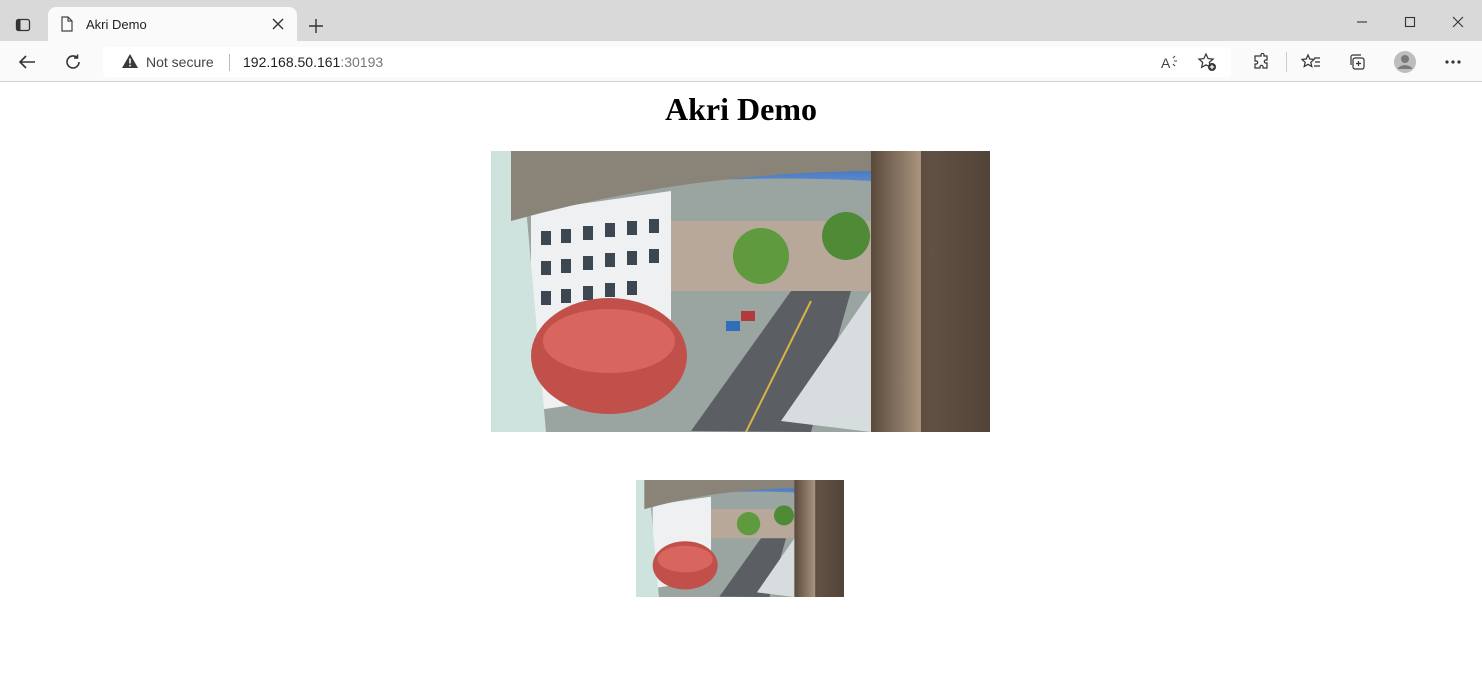  Describe the element at coordinates (1453, 62) in the screenshot. I see `more-options-icon` at that location.